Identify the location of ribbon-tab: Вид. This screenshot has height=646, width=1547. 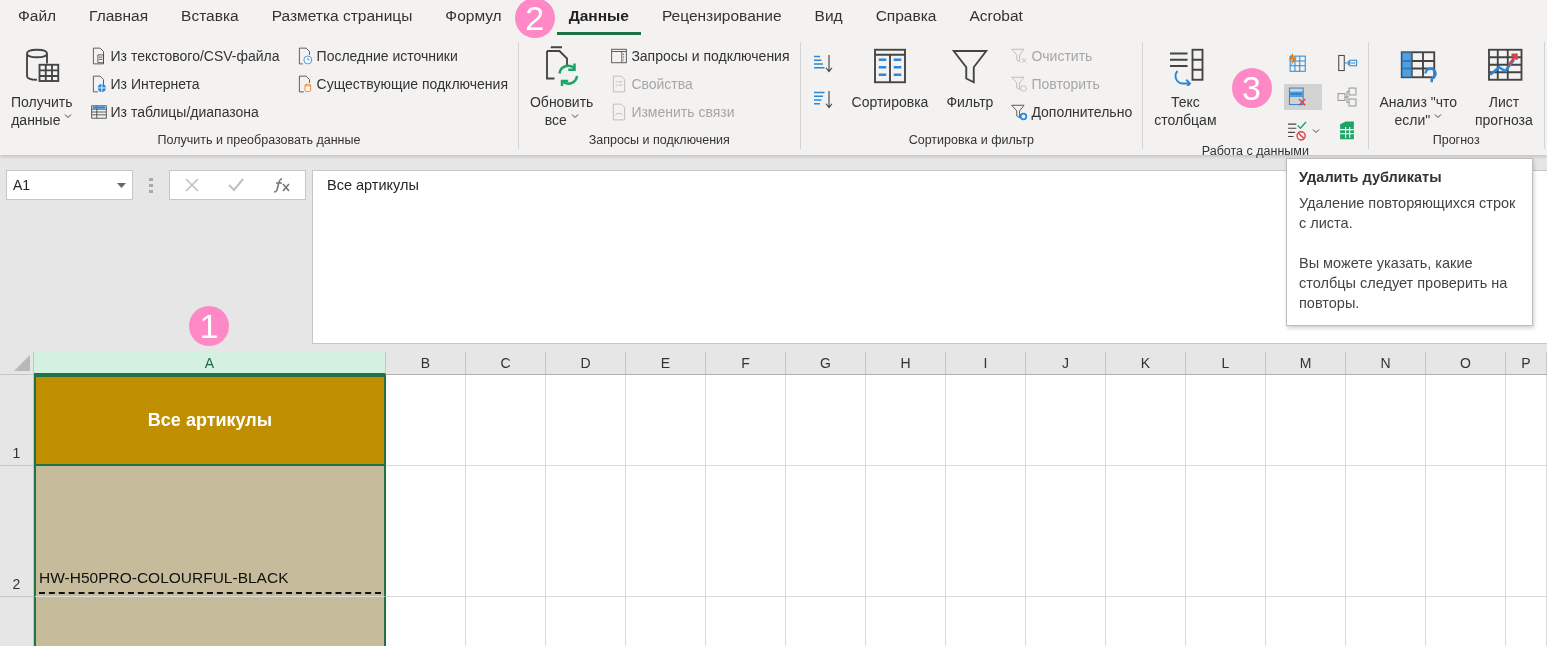
(828, 18).